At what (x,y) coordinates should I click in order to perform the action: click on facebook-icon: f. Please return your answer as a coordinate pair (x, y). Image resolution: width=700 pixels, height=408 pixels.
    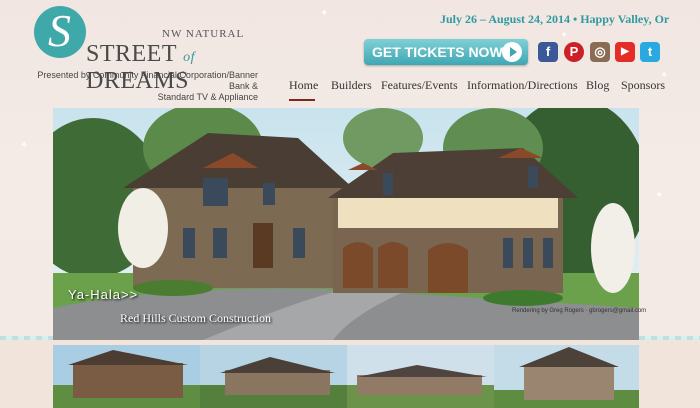
    Looking at the image, I should click on (548, 52).